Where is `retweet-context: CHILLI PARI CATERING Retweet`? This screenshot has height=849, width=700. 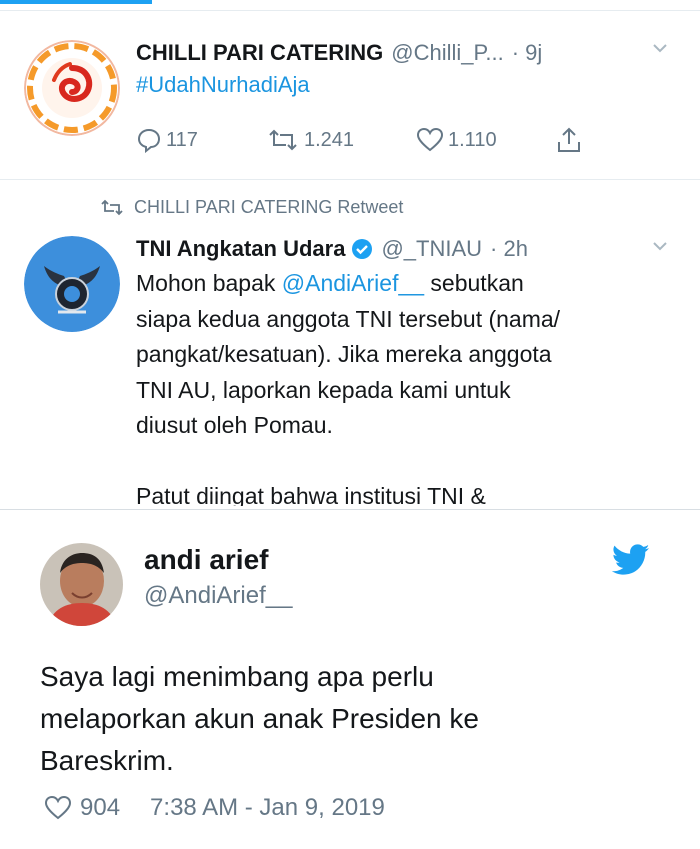
retweet-context: CHILLI PARI CATERING Retweet is located at coordinates (251, 207).